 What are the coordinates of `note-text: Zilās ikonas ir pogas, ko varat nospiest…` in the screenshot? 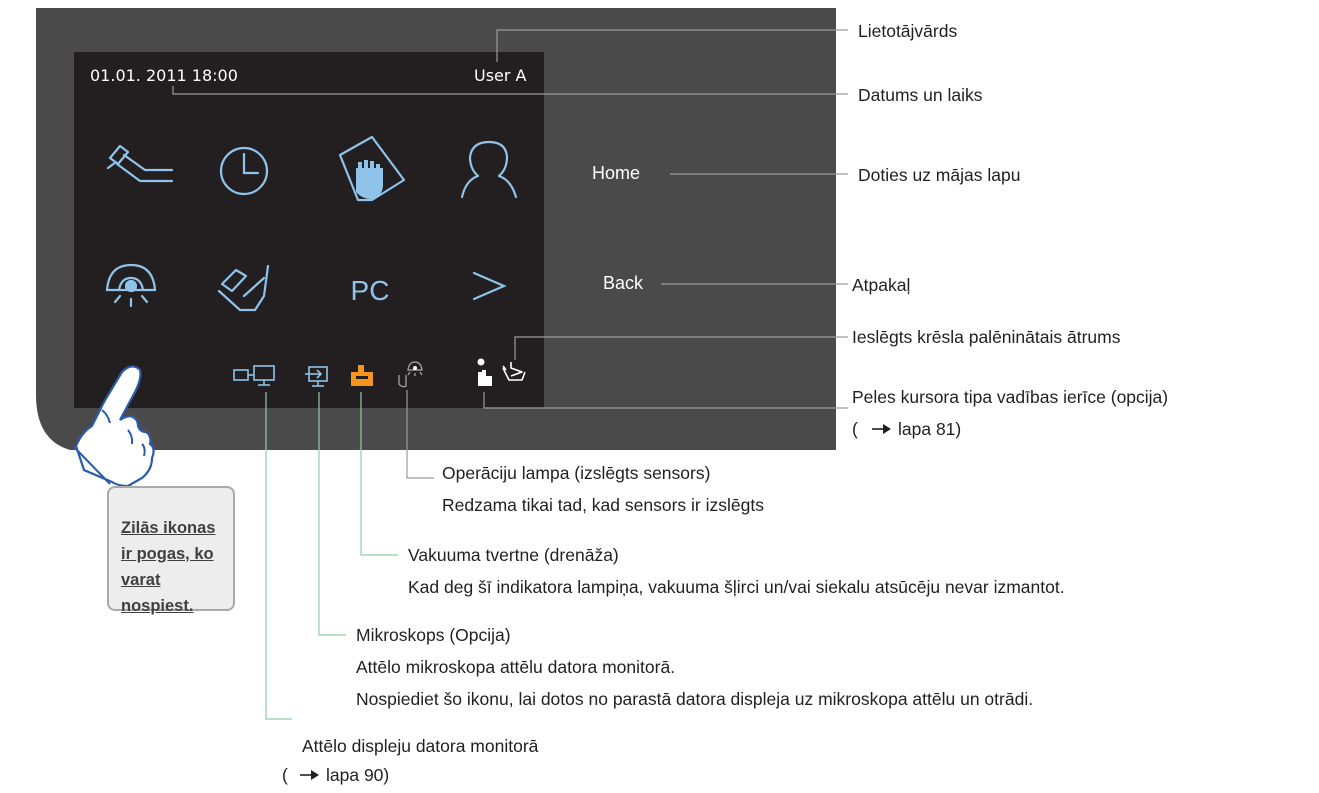 It's located at (168, 567).